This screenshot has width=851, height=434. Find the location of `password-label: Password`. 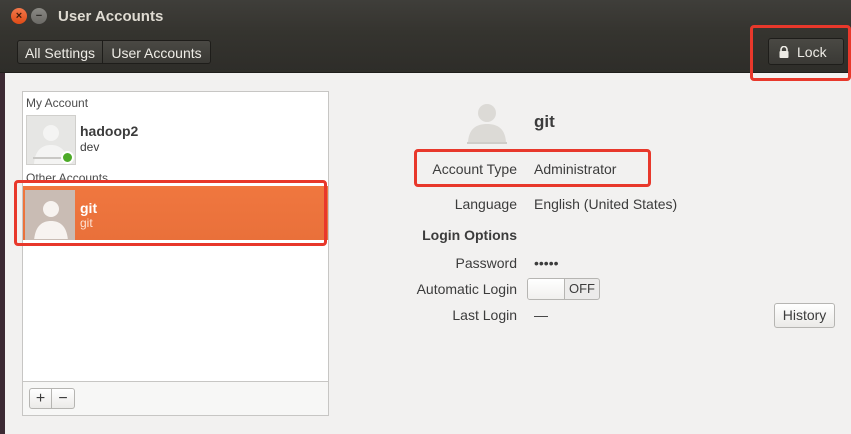

password-label: Password is located at coordinates (486, 263).